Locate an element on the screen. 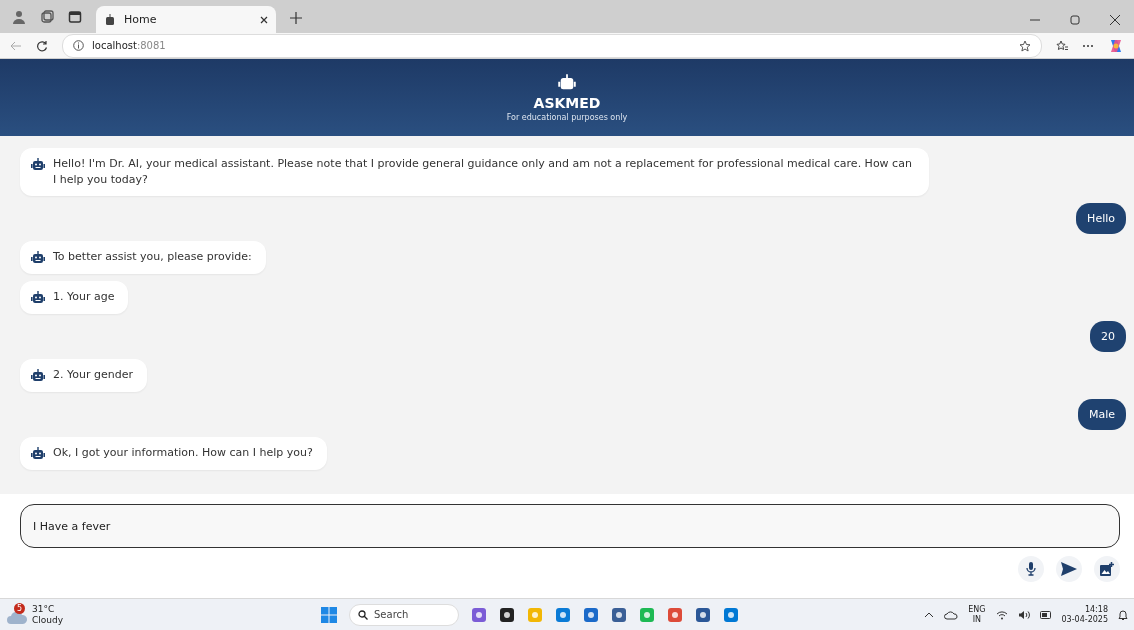 The image size is (1134, 630). profile-icon is located at coordinates (19, 17).